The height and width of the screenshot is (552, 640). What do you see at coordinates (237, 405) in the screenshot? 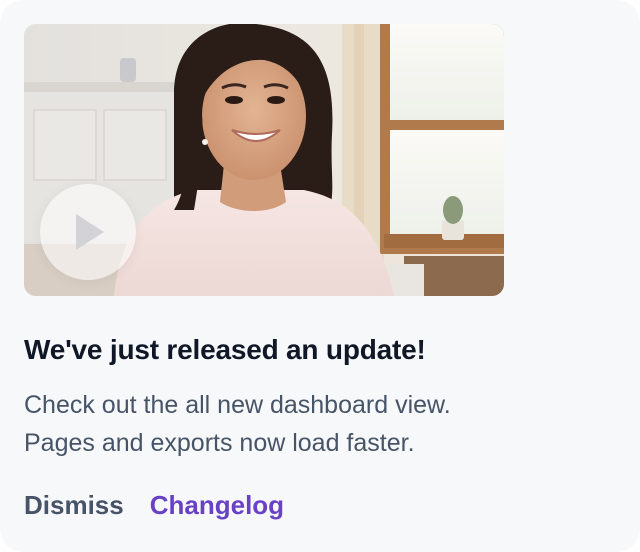
I see `description-line-1: Check out the all new dashboard view.` at bounding box center [237, 405].